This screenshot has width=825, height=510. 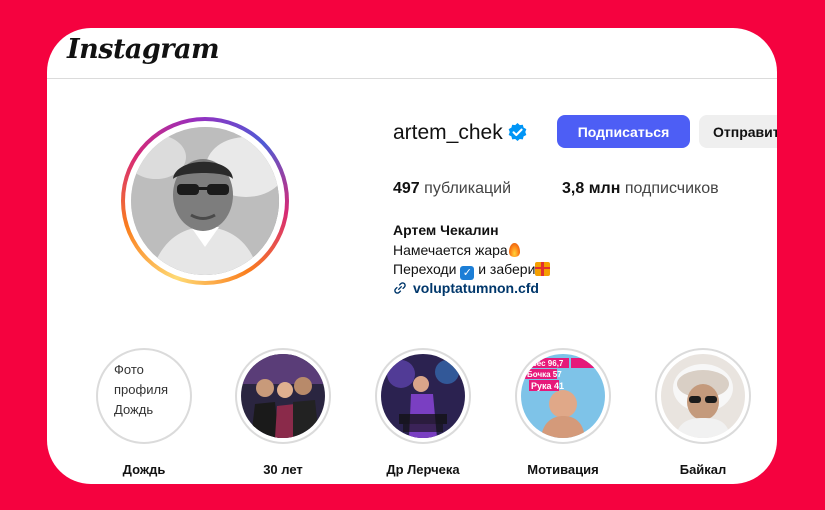 I want to click on highlight-item: Др Лерчека, so click(x=423, y=412).